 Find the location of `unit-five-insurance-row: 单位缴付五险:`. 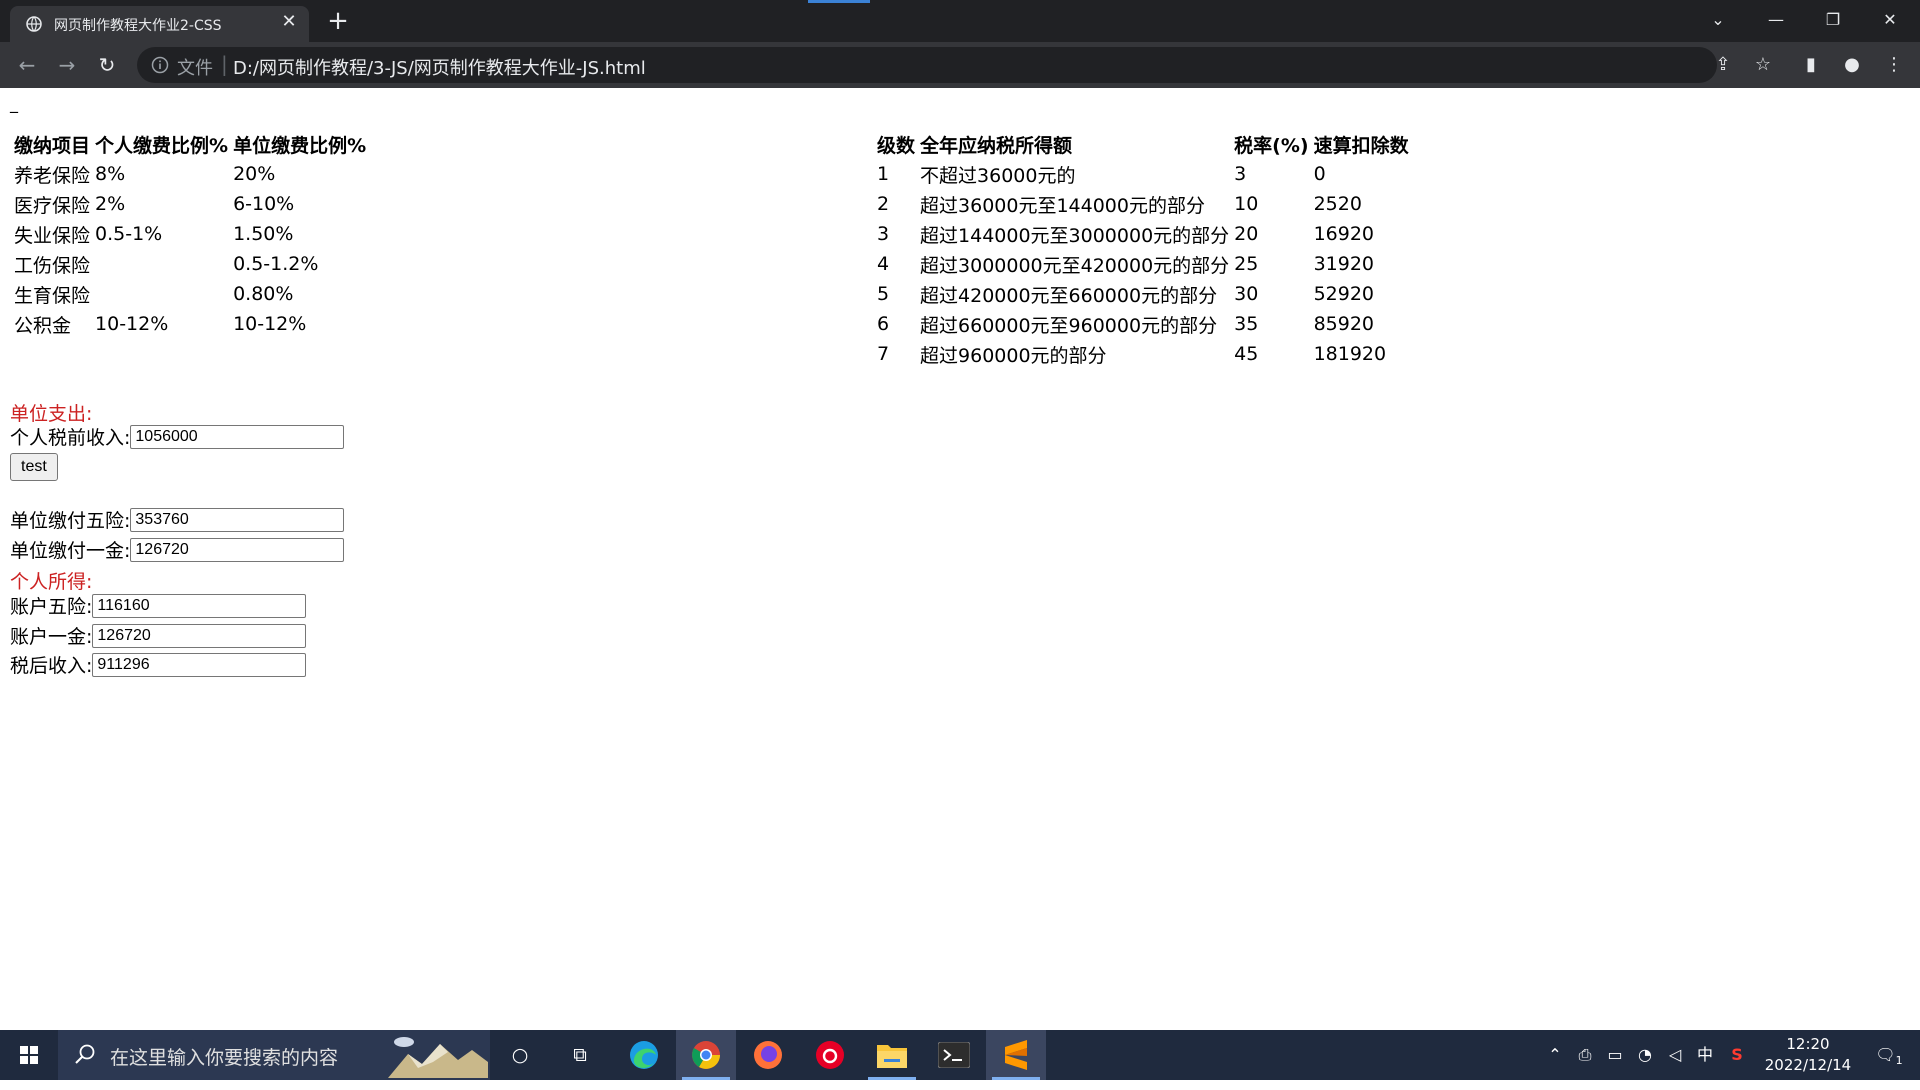

unit-five-insurance-row: 单位缴付五险: is located at coordinates (177, 519).